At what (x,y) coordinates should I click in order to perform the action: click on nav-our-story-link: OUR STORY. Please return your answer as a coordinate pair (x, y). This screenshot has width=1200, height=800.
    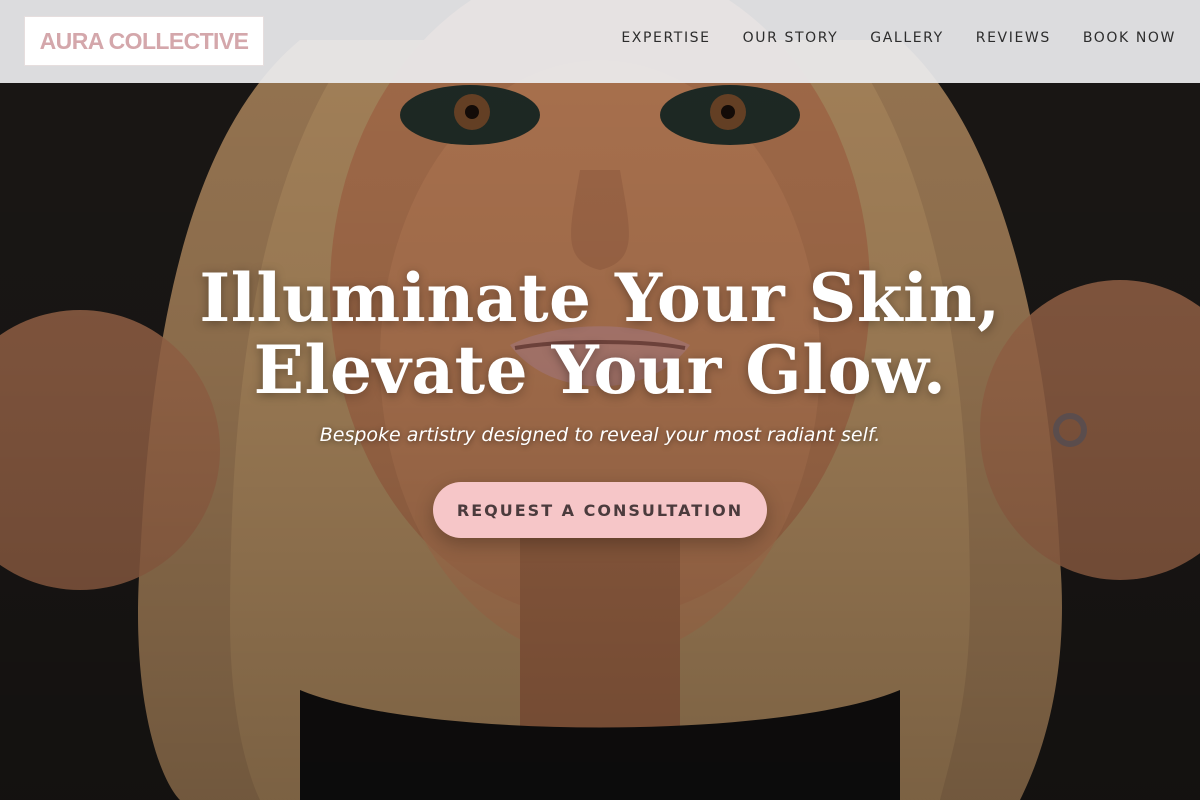
    Looking at the image, I should click on (791, 38).